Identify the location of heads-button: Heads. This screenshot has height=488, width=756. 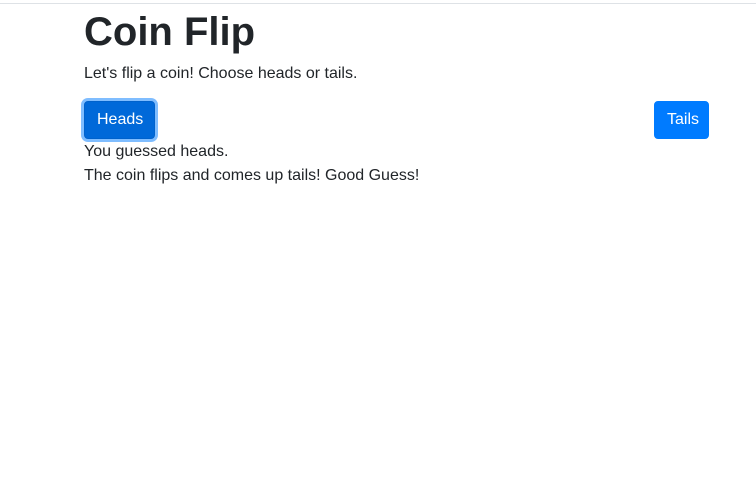
(119, 120).